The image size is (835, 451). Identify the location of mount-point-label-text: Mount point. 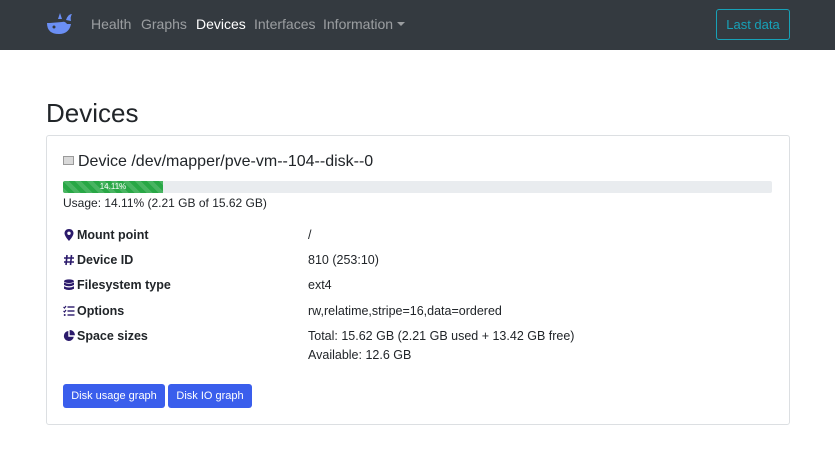
(113, 235).